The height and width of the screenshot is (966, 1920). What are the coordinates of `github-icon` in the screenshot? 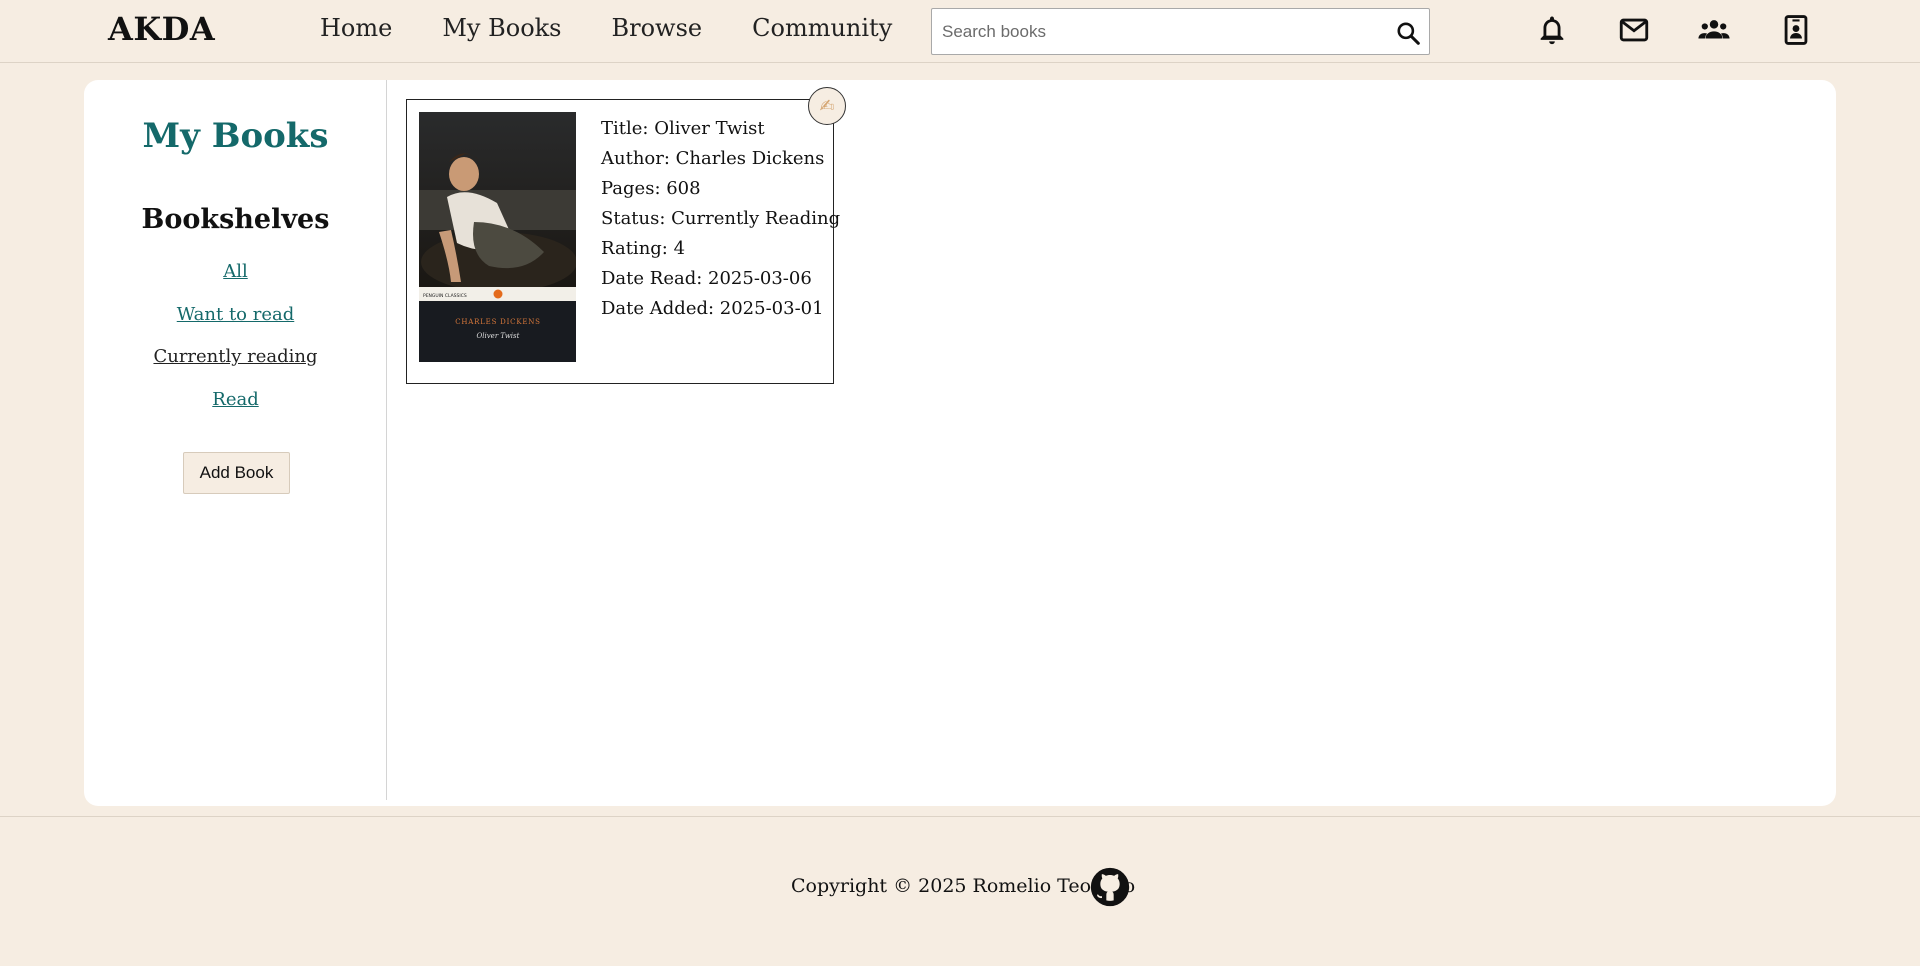 It's located at (1110, 887).